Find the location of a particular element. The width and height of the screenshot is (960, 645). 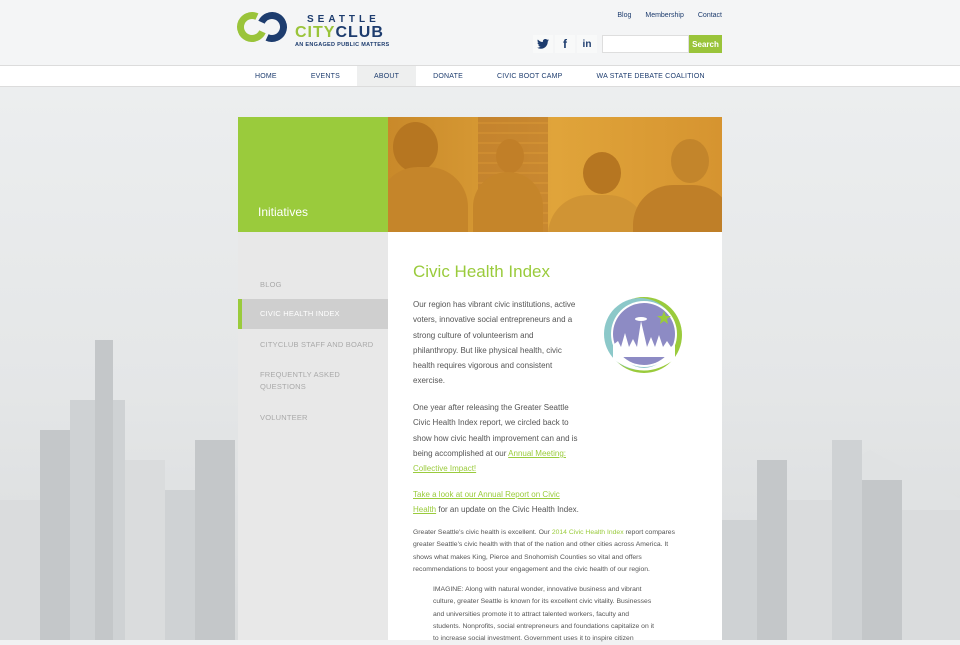

hero-banner: Initiatives is located at coordinates (313, 174).